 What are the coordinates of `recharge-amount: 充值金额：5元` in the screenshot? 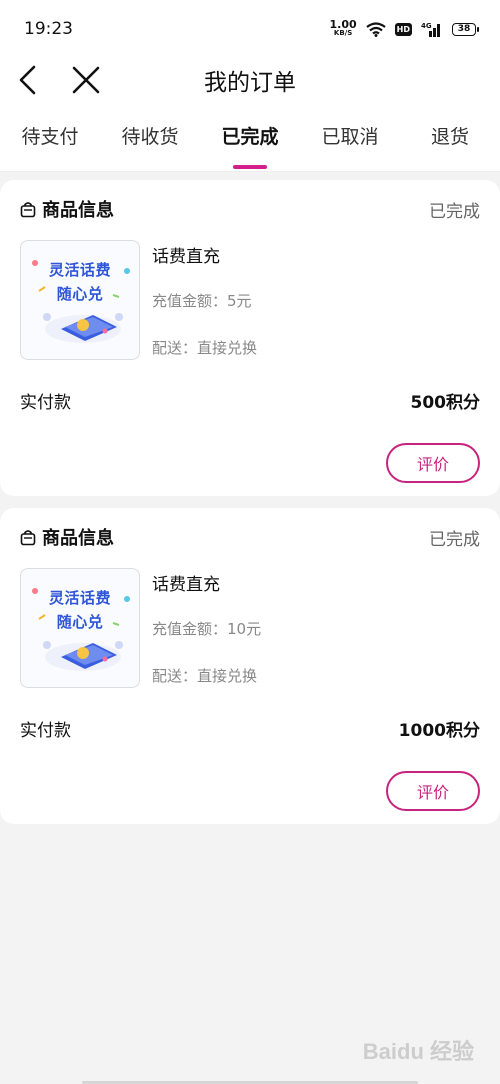 It's located at (202, 301).